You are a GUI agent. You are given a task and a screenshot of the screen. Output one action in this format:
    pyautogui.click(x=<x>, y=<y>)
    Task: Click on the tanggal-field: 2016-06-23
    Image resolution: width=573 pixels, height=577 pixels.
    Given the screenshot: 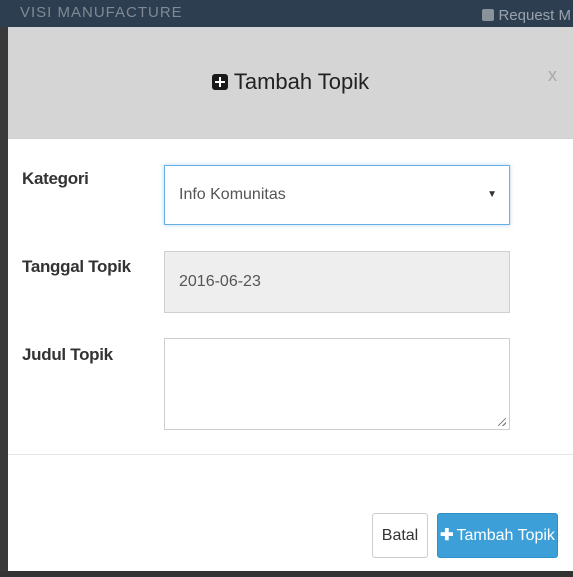 What is the action you would take?
    pyautogui.click(x=337, y=282)
    